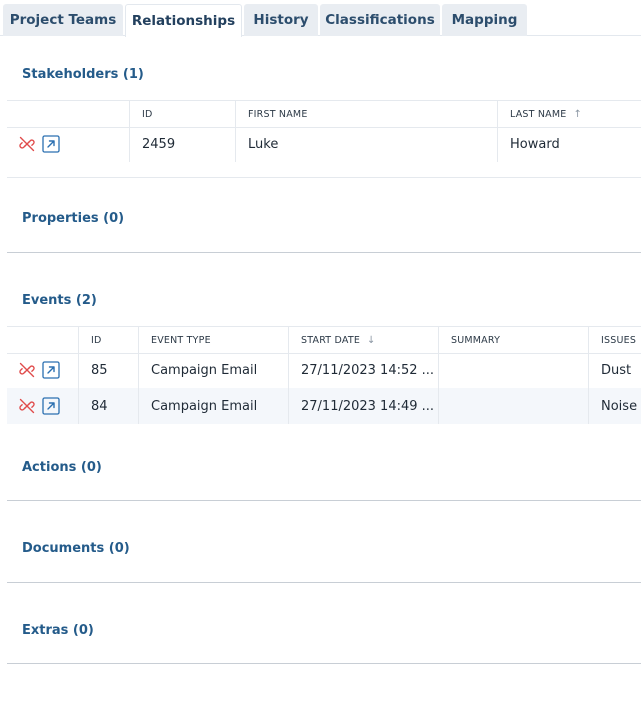  I want to click on table-row: 2459 Luke Howard, so click(324, 144).